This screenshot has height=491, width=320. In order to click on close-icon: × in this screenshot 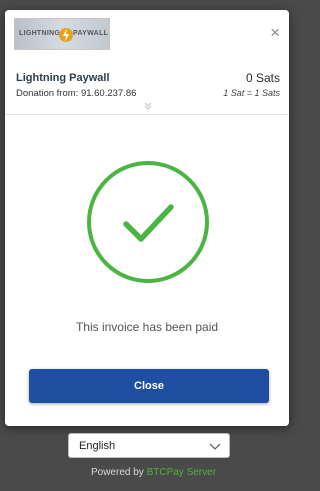, I will do `click(275, 32)`.